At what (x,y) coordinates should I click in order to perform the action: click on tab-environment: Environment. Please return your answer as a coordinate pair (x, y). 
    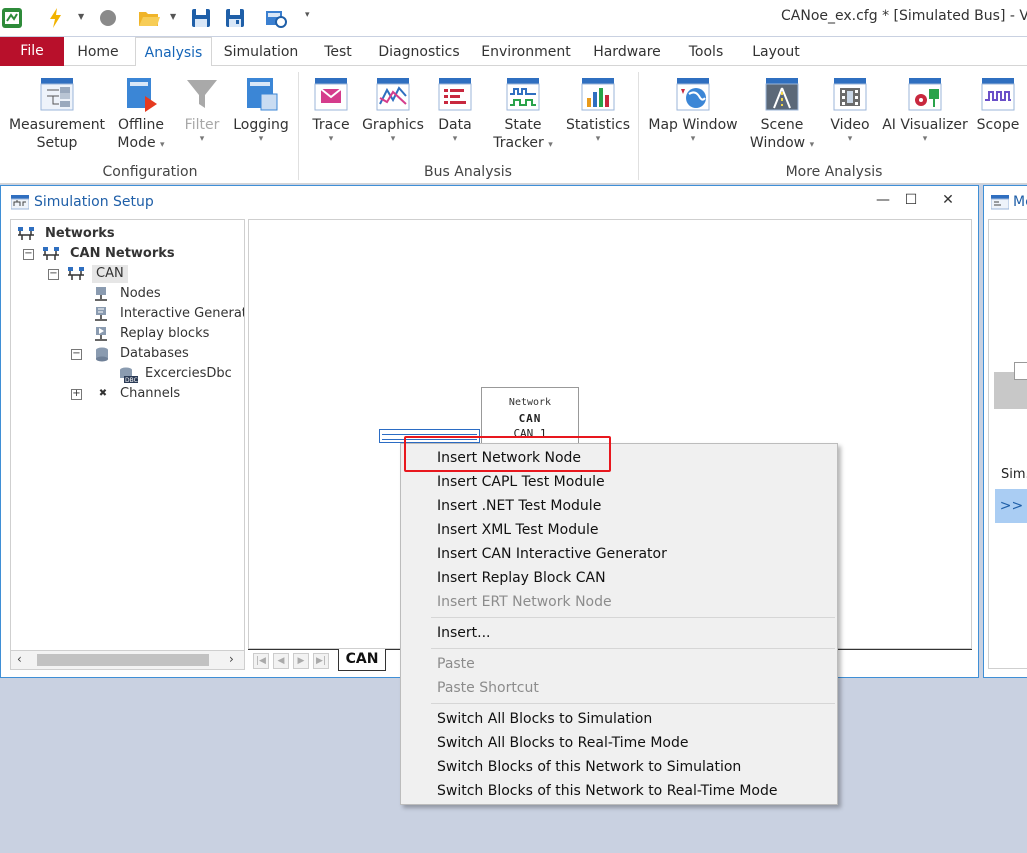
    Looking at the image, I should click on (526, 51).